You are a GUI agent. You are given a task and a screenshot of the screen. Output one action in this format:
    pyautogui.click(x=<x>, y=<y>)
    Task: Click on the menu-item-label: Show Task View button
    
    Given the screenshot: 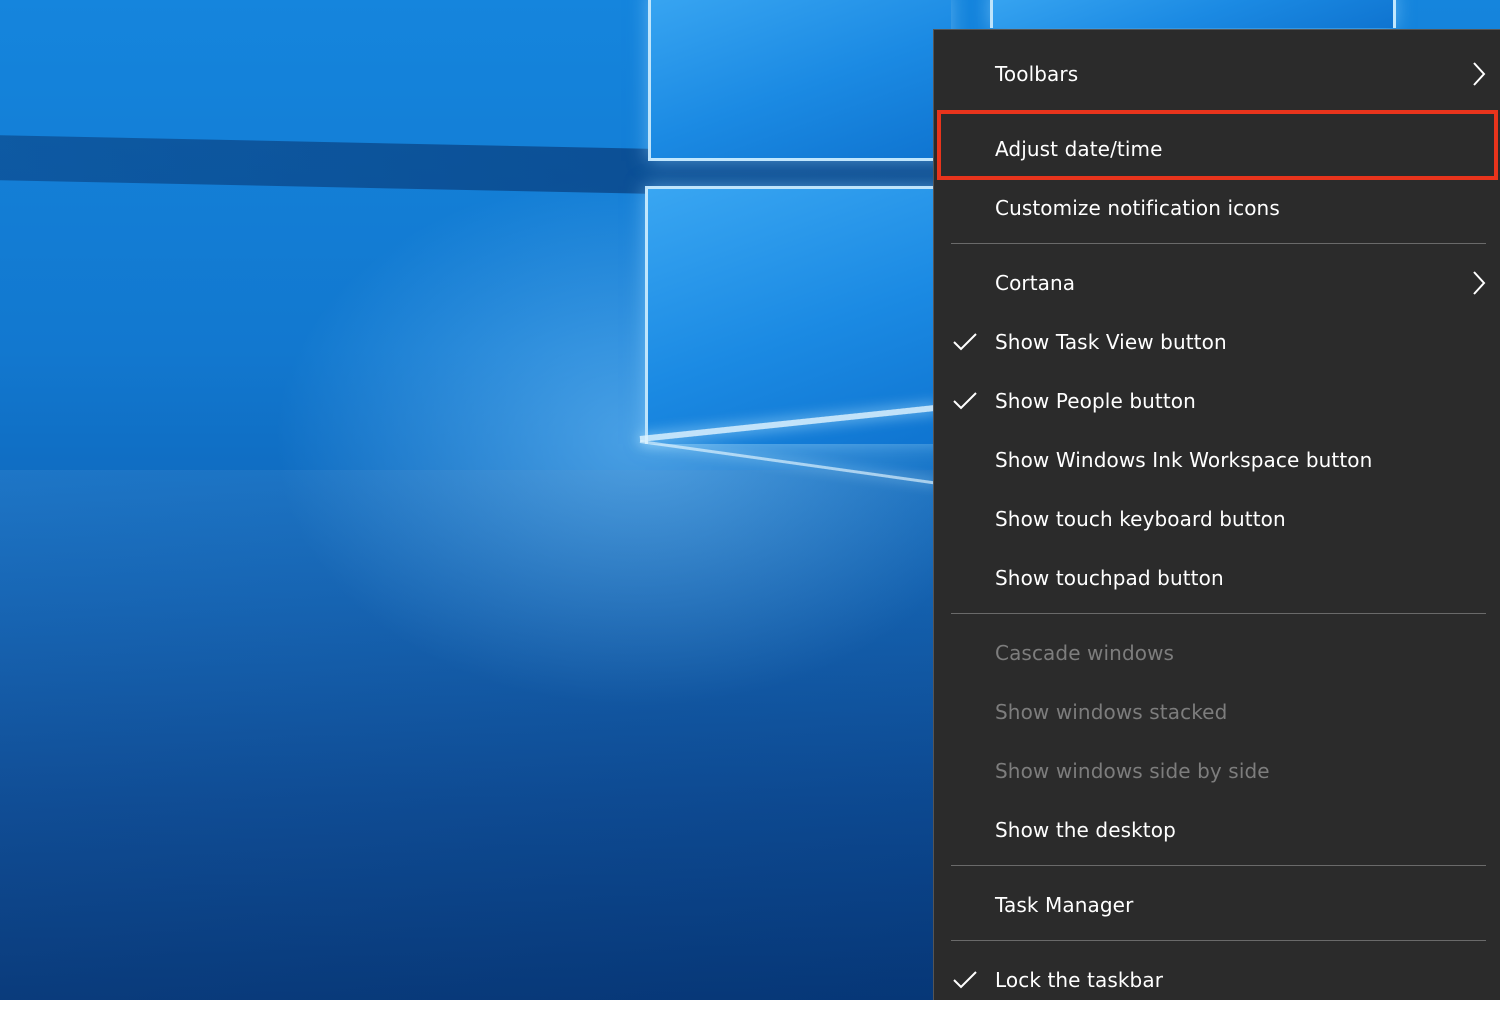 What is the action you would take?
    pyautogui.click(x=1111, y=341)
    